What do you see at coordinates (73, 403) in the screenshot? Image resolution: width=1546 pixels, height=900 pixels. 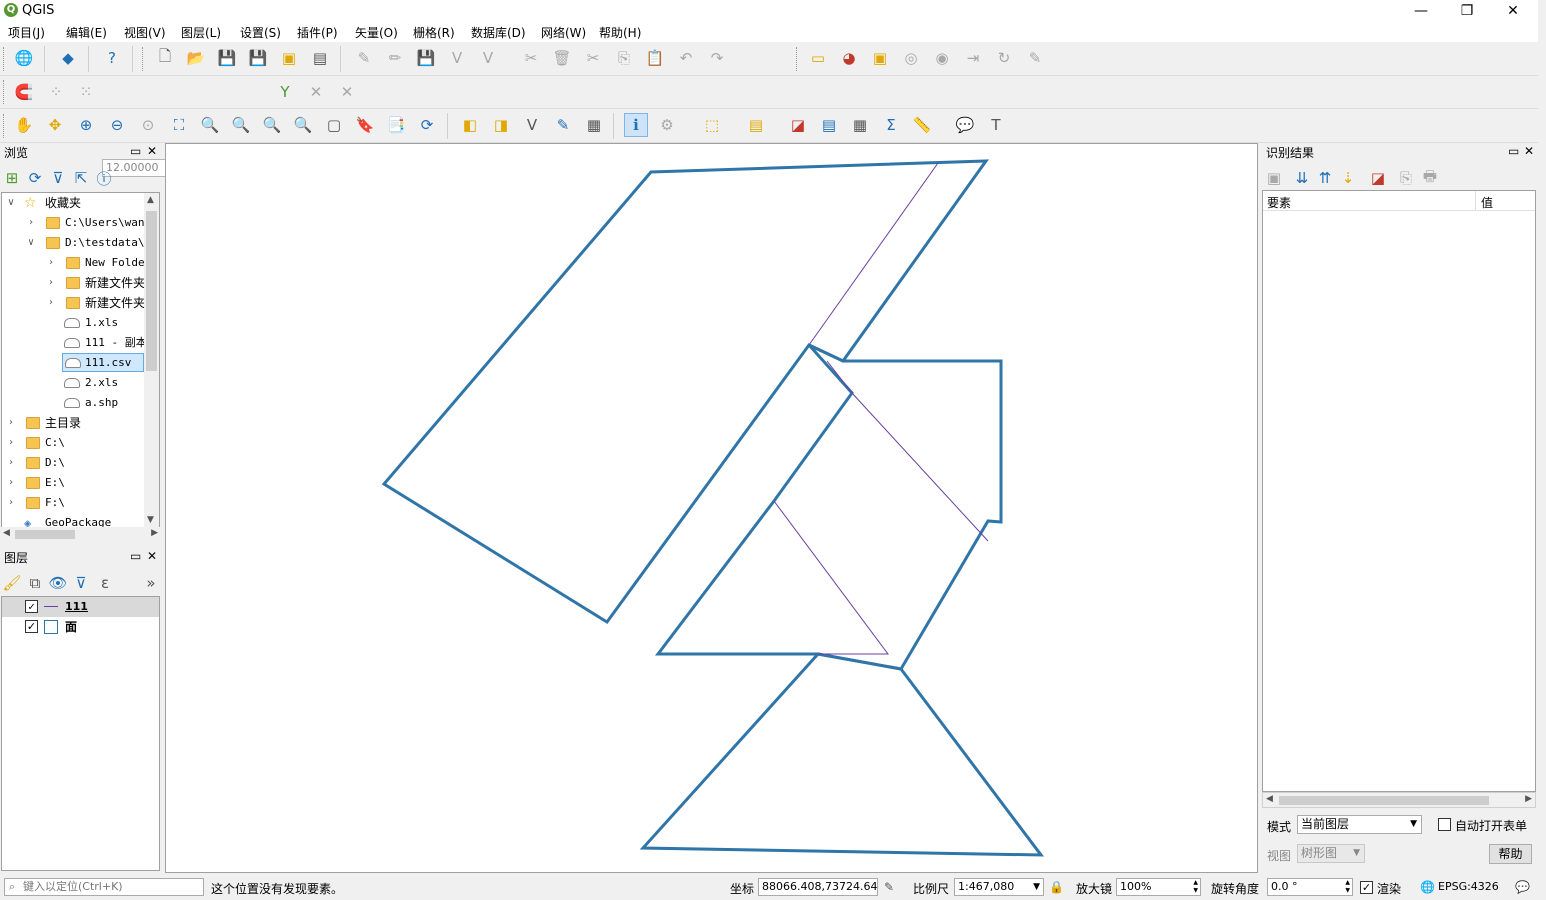 I see `list-item: a.shp` at bounding box center [73, 403].